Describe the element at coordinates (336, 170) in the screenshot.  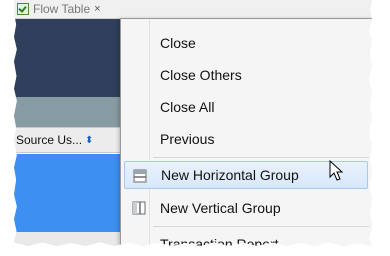
I see `mouse-pointer-icon` at that location.